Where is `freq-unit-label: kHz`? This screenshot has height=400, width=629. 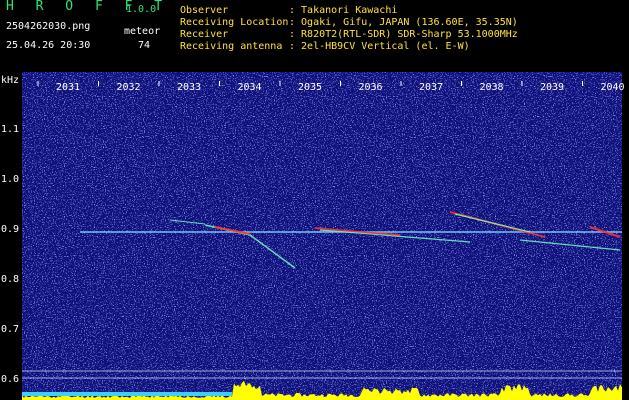 freq-unit-label: kHz is located at coordinates (10, 80).